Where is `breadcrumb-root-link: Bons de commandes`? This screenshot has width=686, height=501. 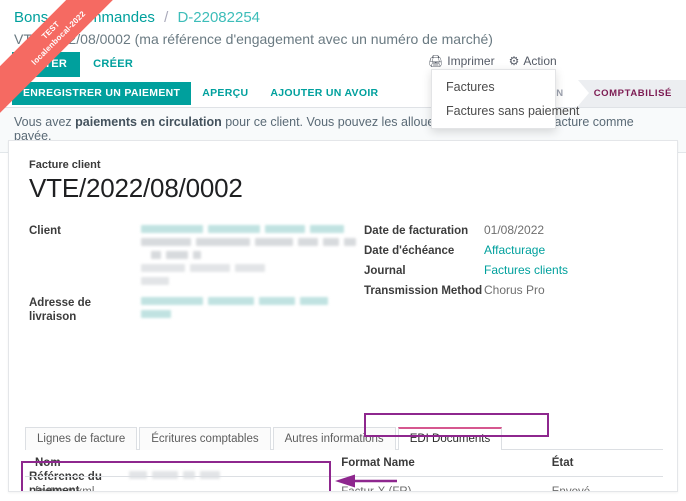
breadcrumb-root-link: Bons de commandes is located at coordinates (84, 17).